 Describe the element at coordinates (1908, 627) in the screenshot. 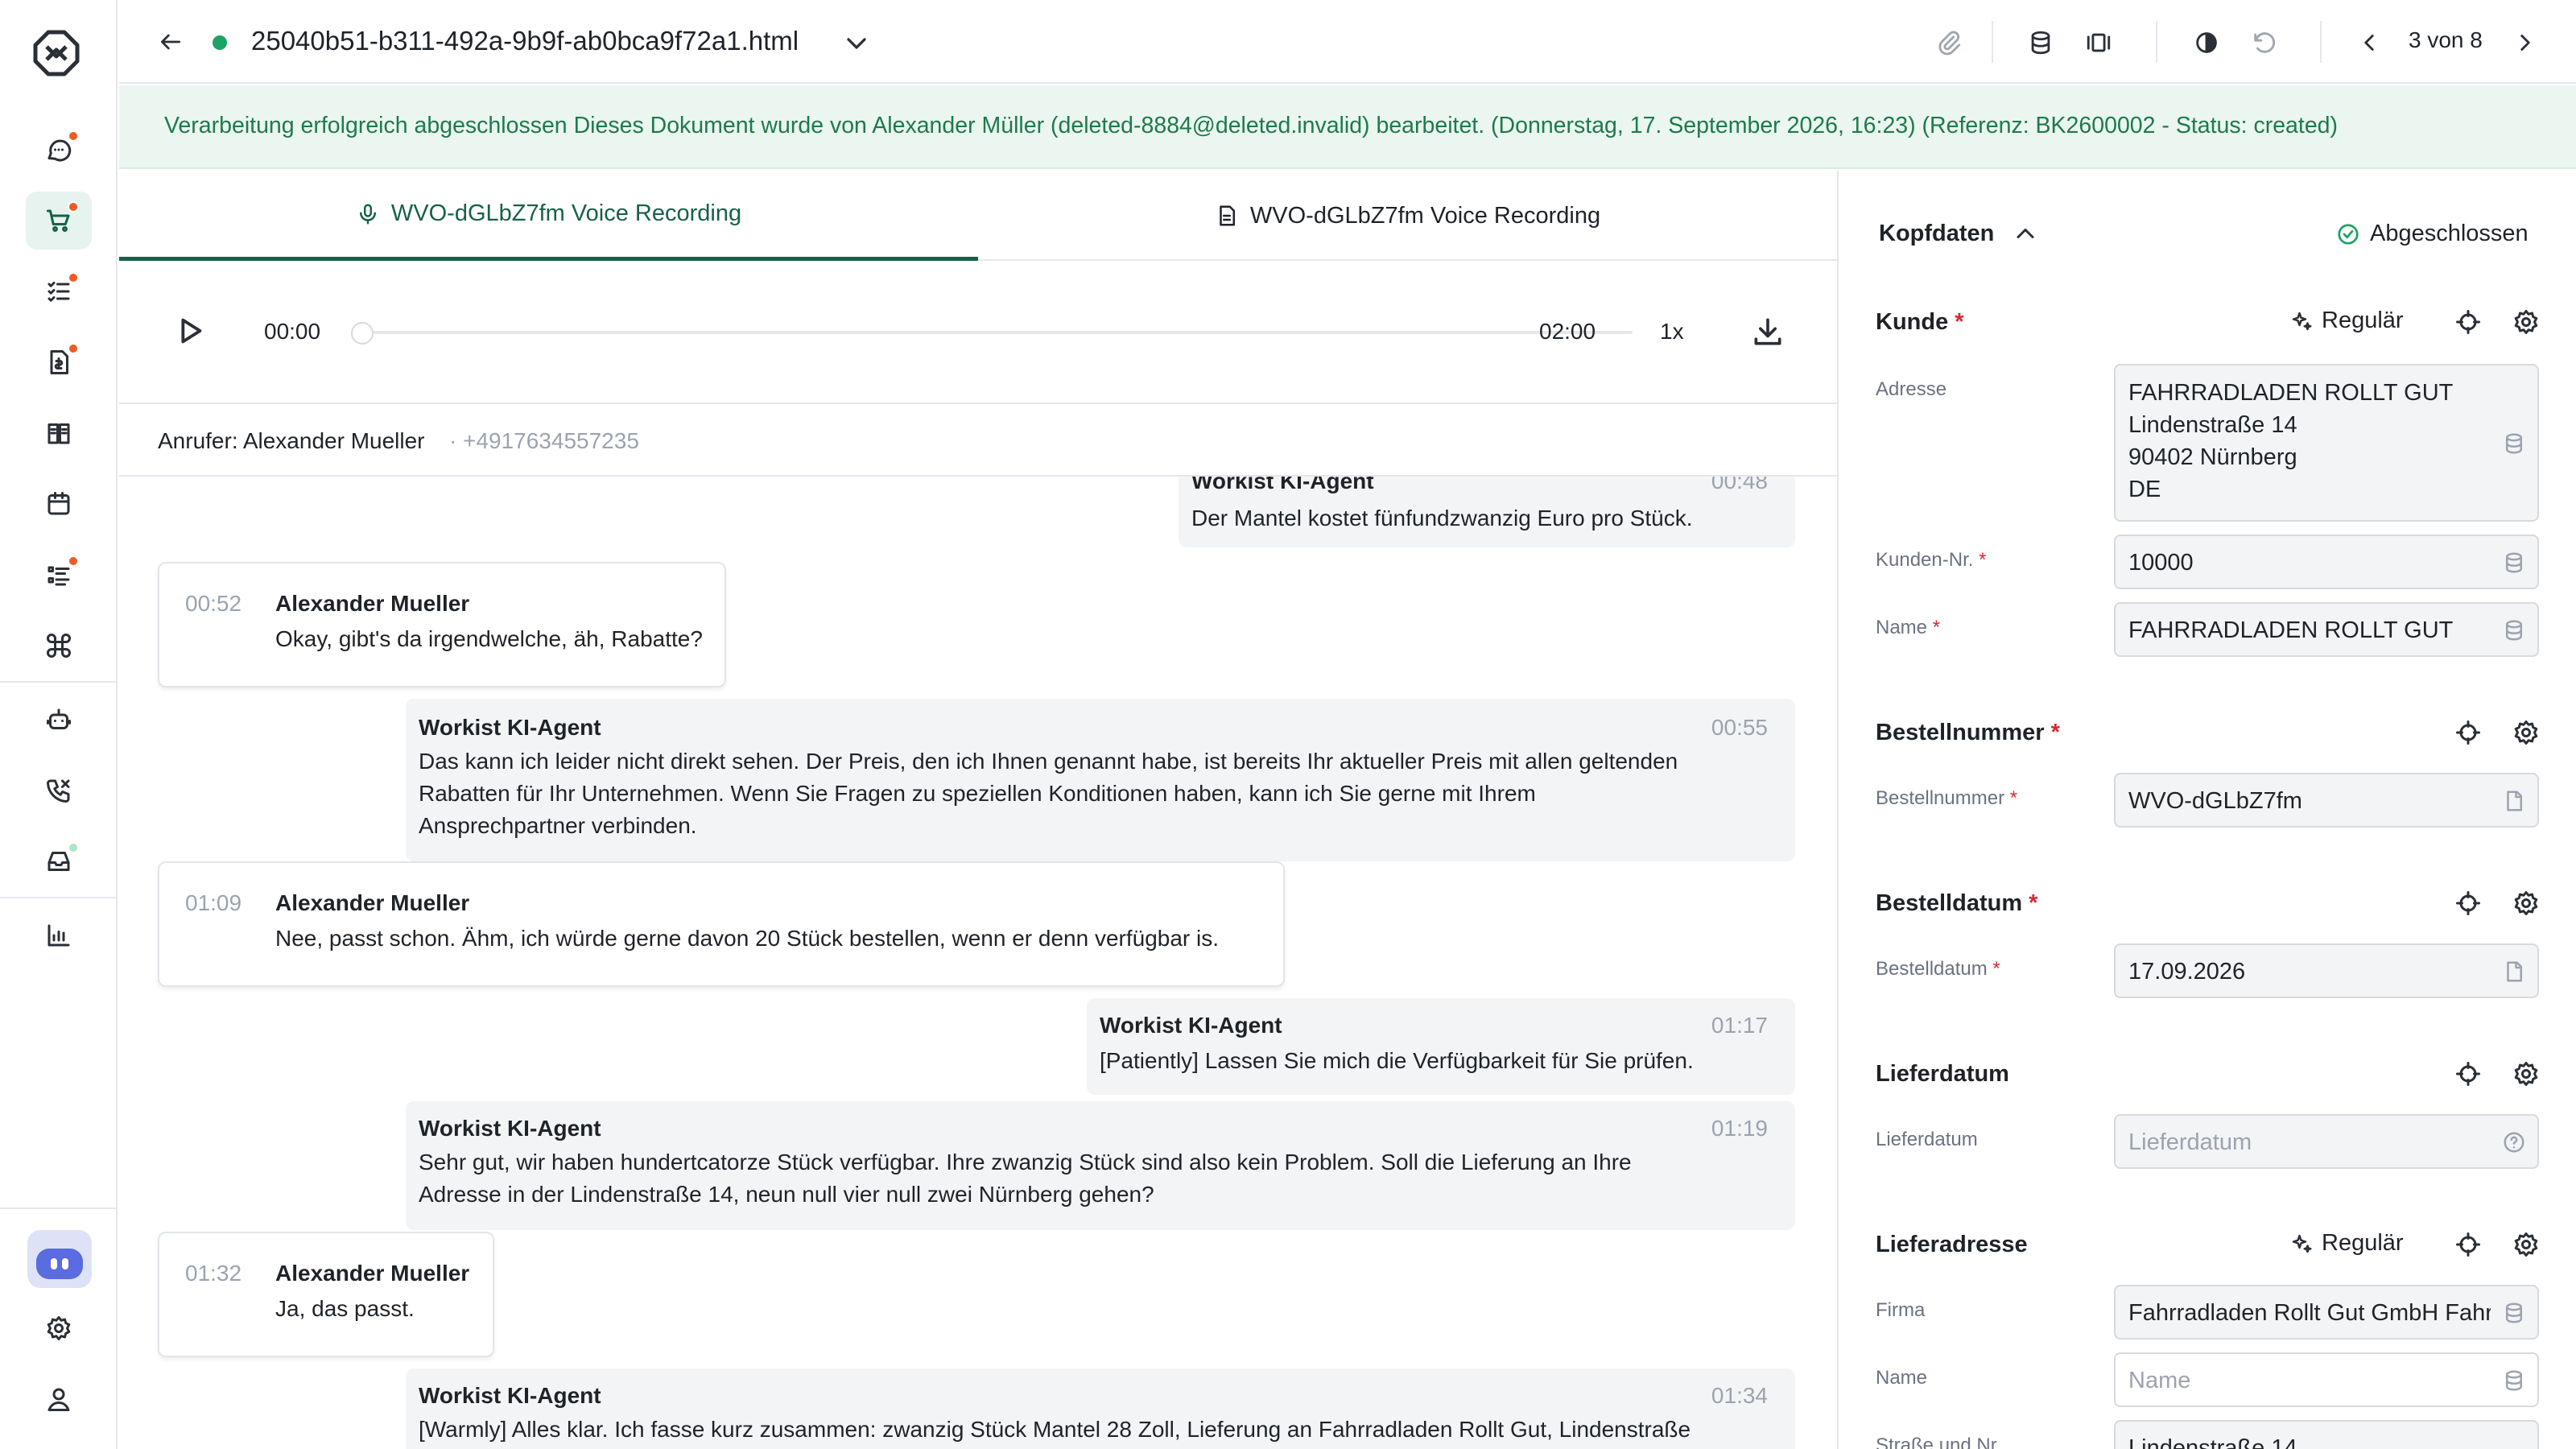

I see `kunde-name-label: Name *` at that location.